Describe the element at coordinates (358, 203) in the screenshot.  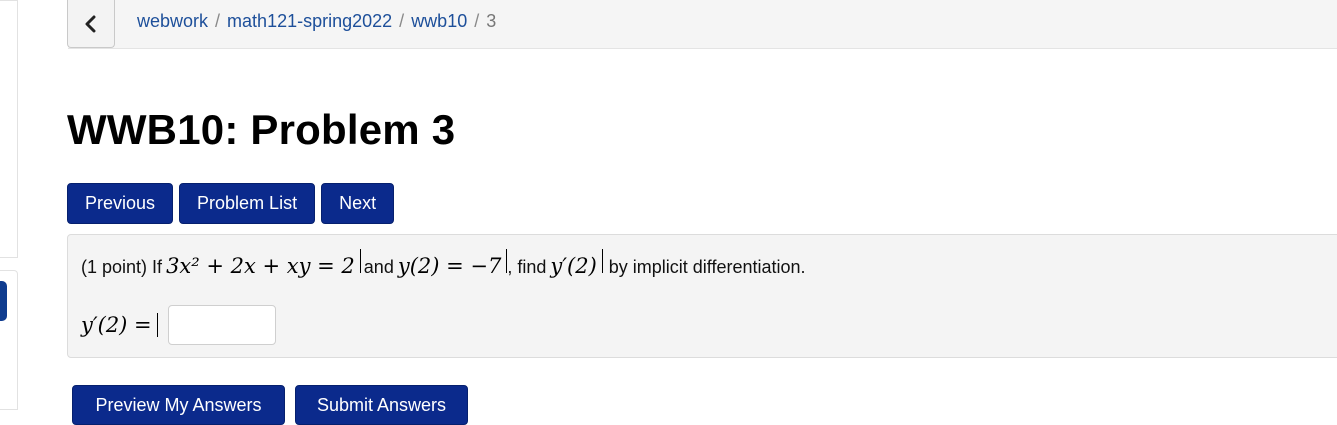
I see `next-button: Next` at that location.